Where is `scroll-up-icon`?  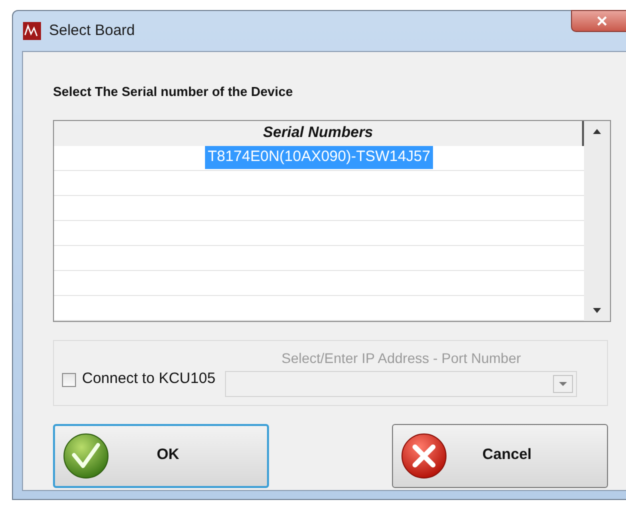 scroll-up-icon is located at coordinates (597, 131).